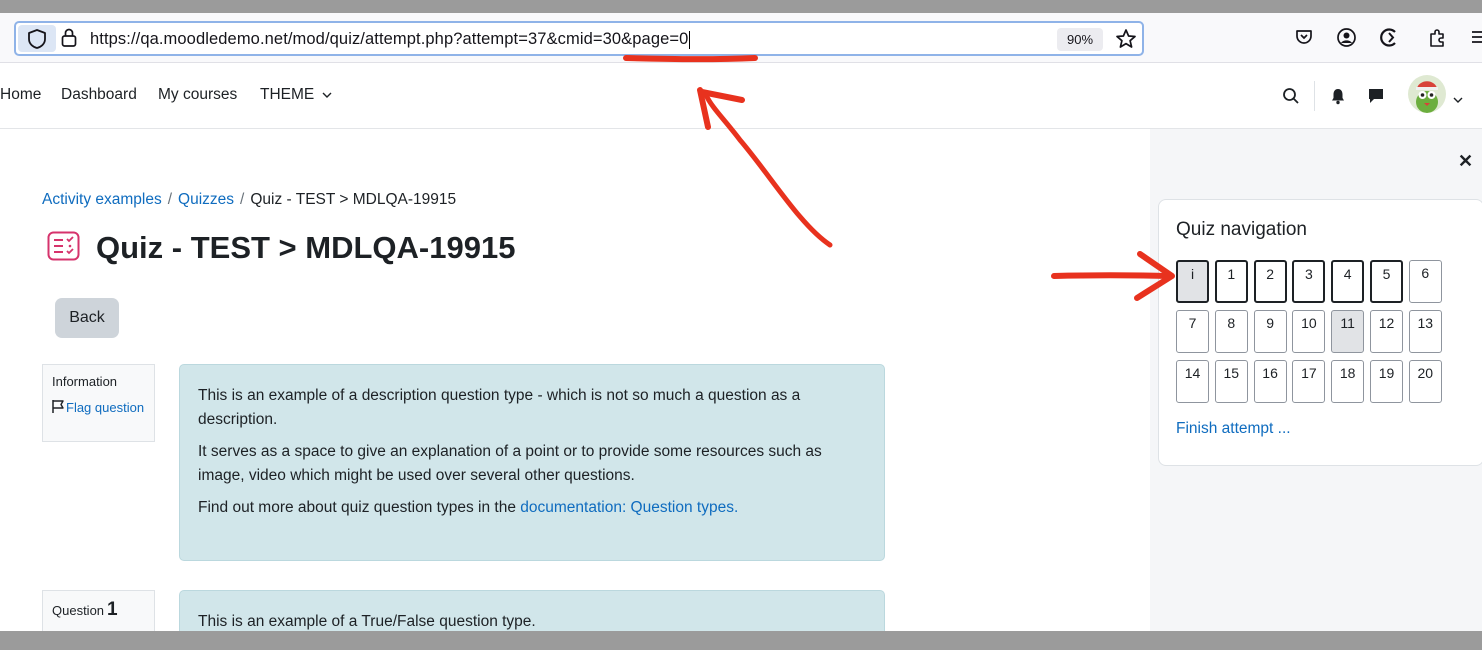 The width and height of the screenshot is (1482, 650). I want to click on nav-my-courses: My courses, so click(197, 95).